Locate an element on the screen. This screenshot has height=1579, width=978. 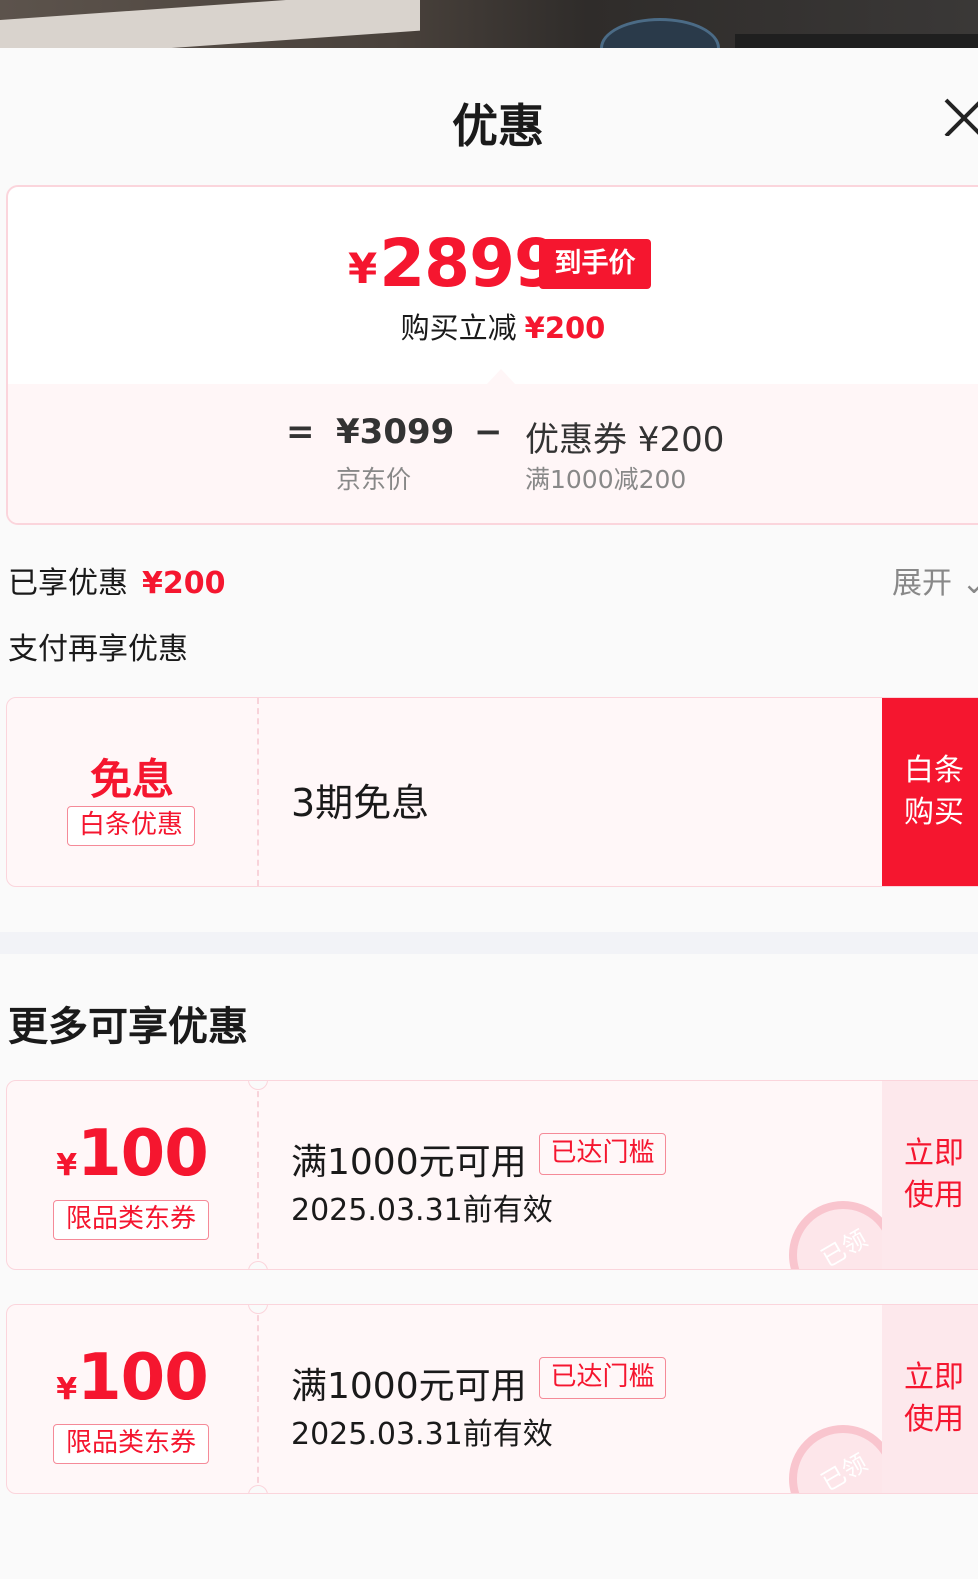
final-price-value: 2899 is located at coordinates (469, 263).